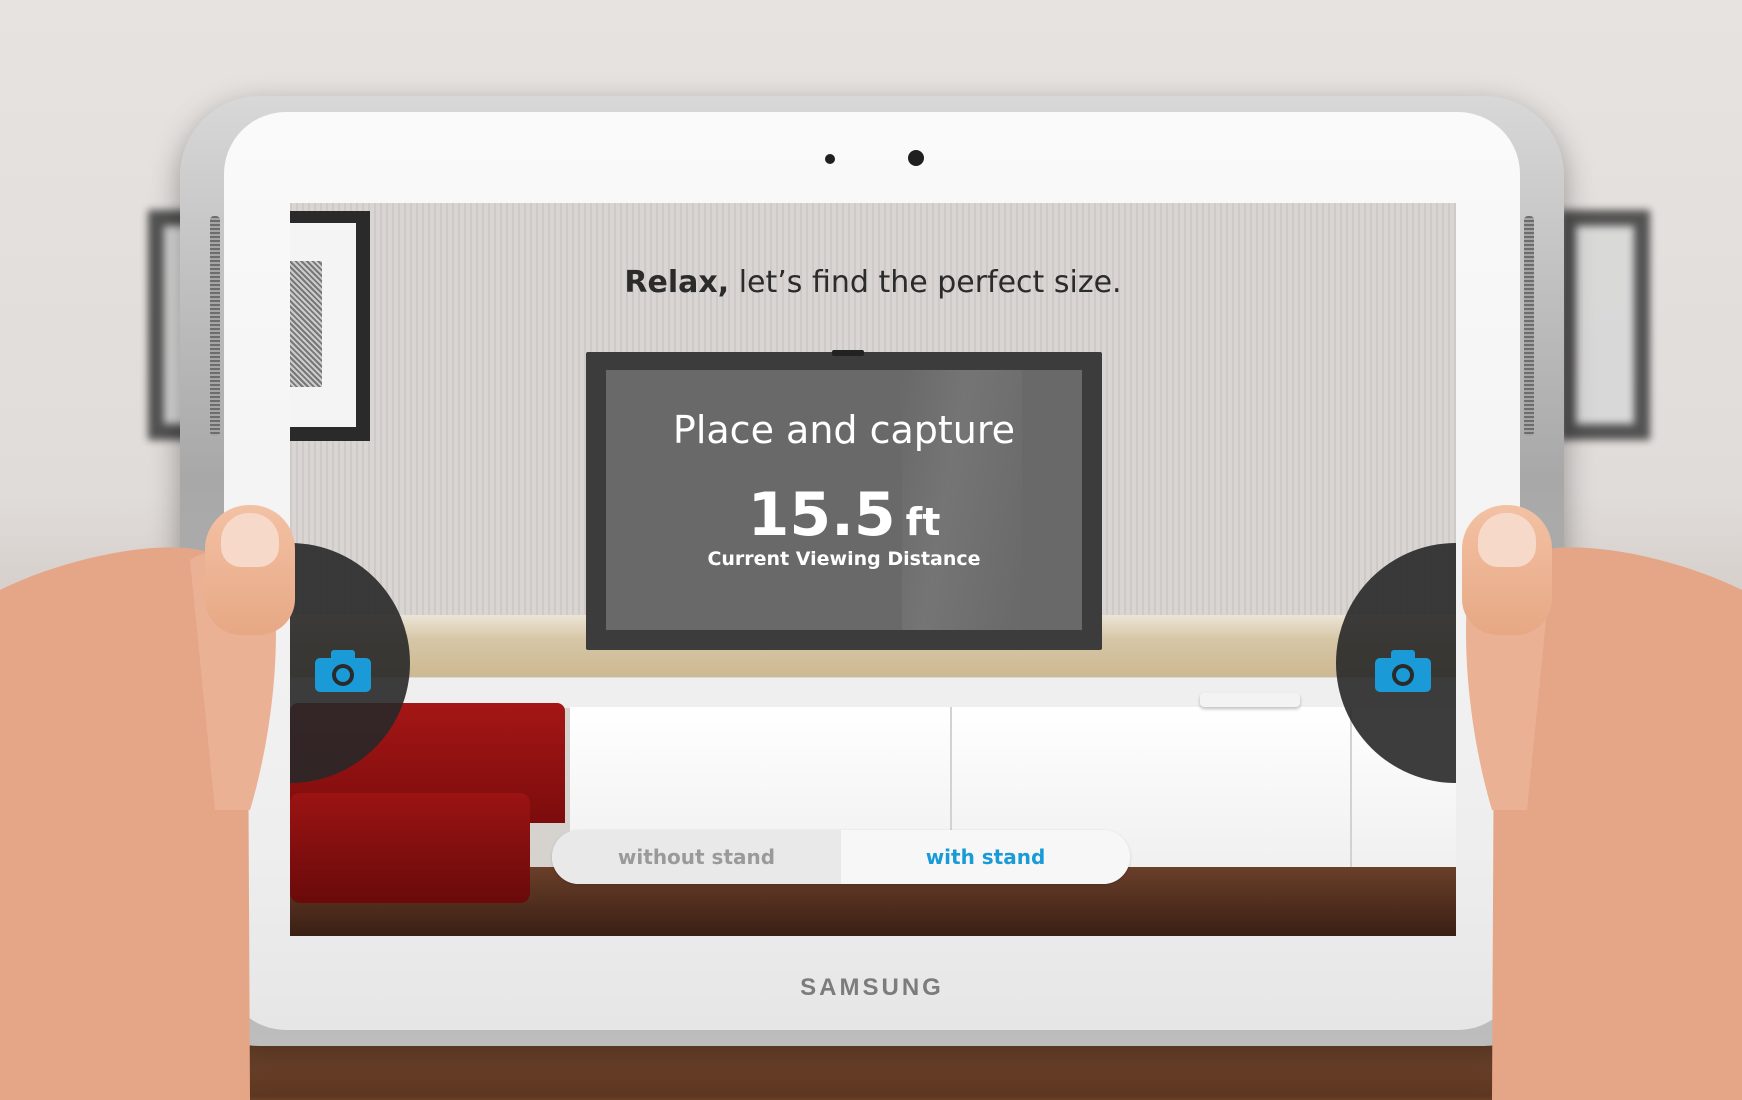  Describe the element at coordinates (848, 353) in the screenshot. I see `tv-camera-icon` at that location.